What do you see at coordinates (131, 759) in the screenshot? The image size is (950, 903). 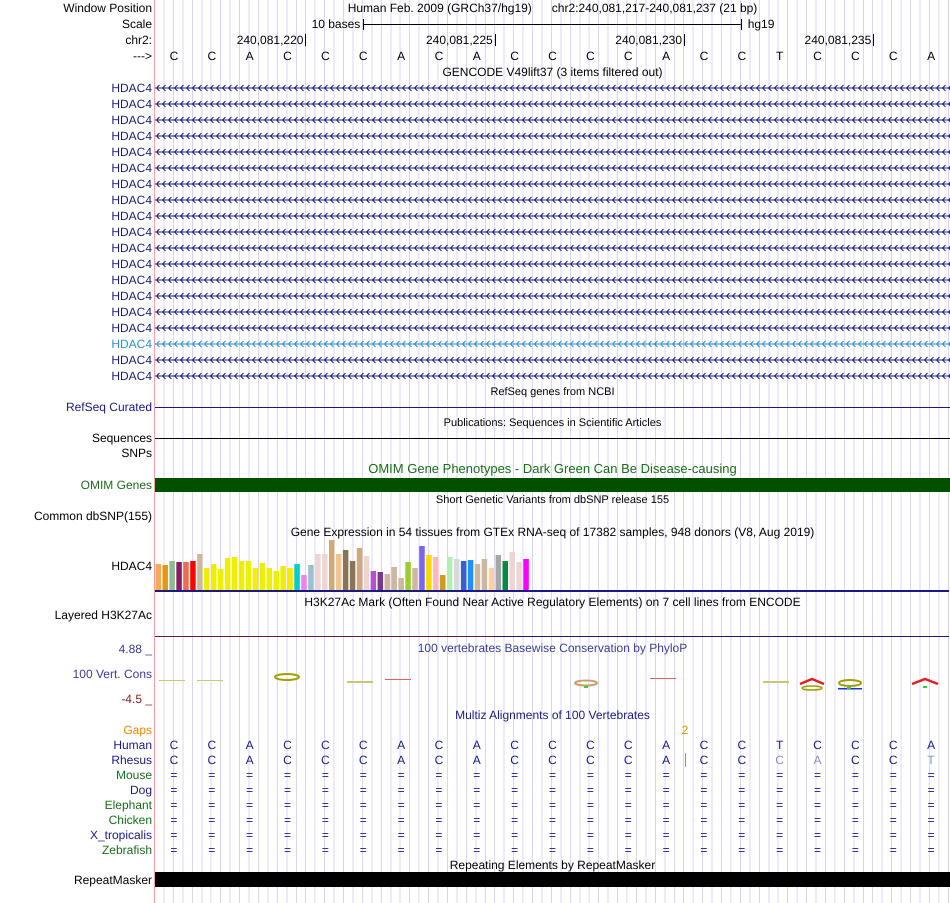 I see `species-label: Rhesus` at bounding box center [131, 759].